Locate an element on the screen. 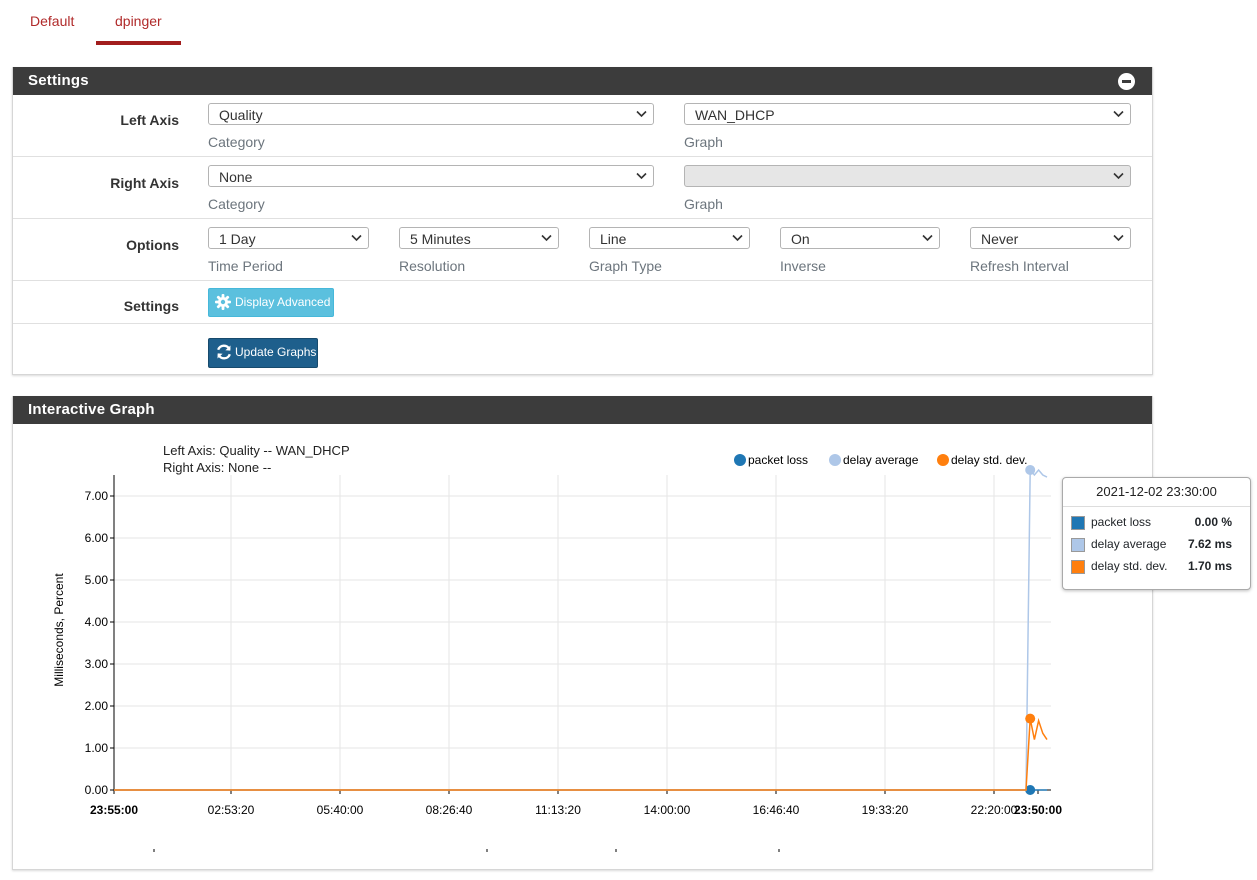  left-axis-graph-select: WAN_DHCP is located at coordinates (907, 114).